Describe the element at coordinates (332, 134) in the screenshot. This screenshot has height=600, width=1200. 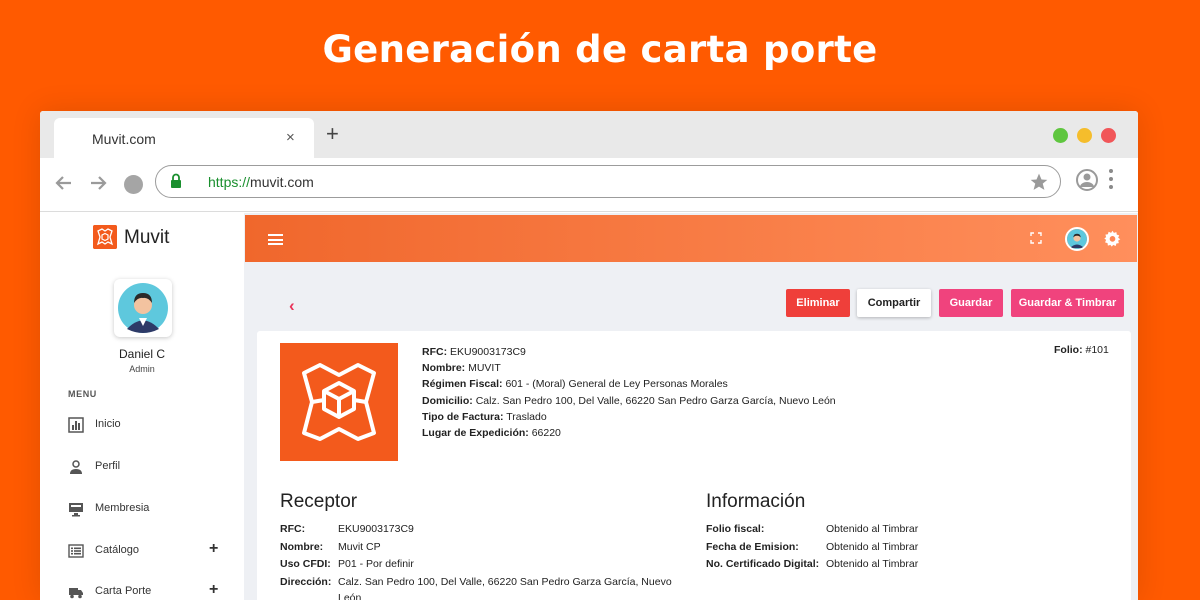
I see `new-tab-icon: +` at that location.